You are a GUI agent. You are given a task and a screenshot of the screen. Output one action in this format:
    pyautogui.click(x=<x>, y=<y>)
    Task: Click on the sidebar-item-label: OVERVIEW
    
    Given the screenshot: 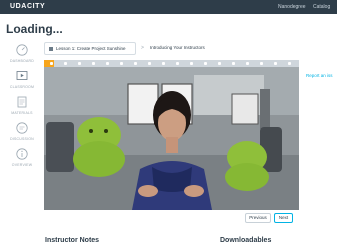 What is the action you would take?
    pyautogui.click(x=22, y=165)
    